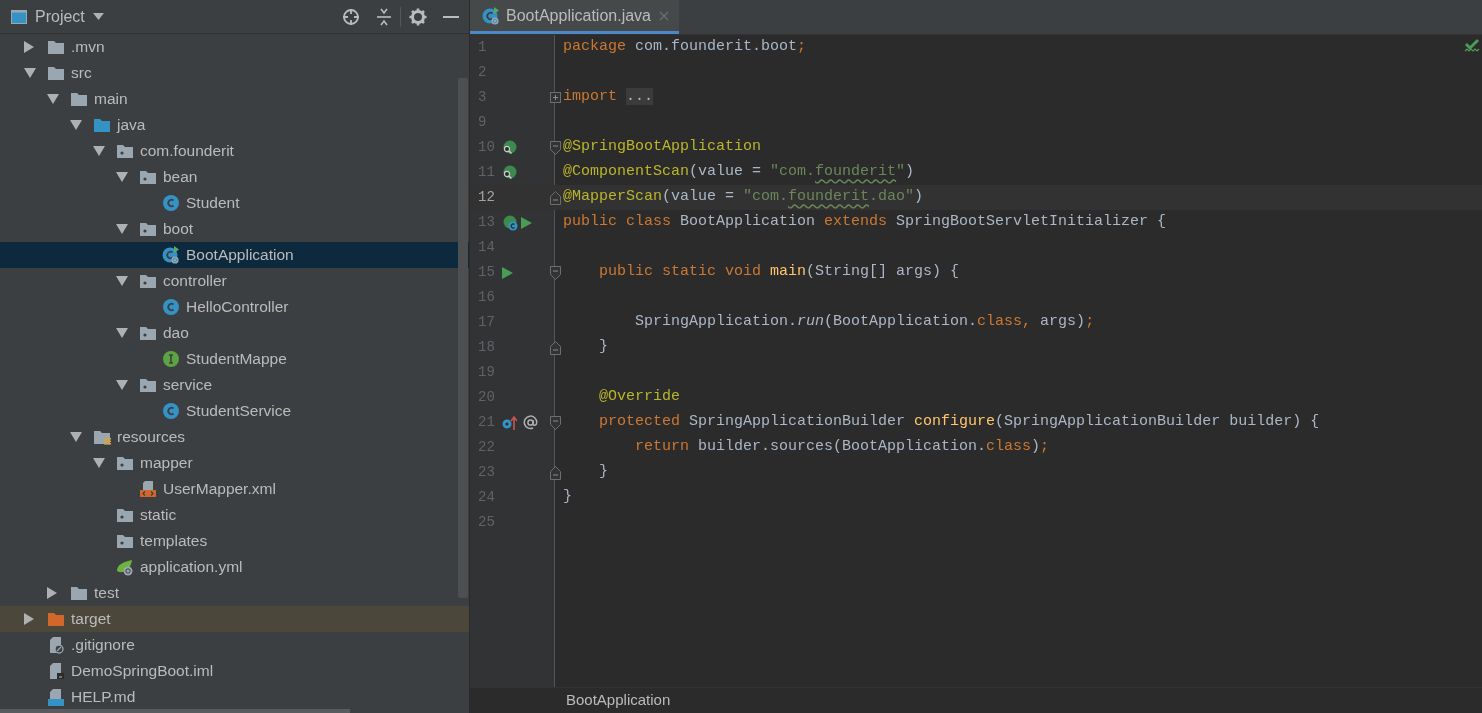  What do you see at coordinates (618, 700) in the screenshot?
I see `breadcrumb-item: BootApplication` at bounding box center [618, 700].